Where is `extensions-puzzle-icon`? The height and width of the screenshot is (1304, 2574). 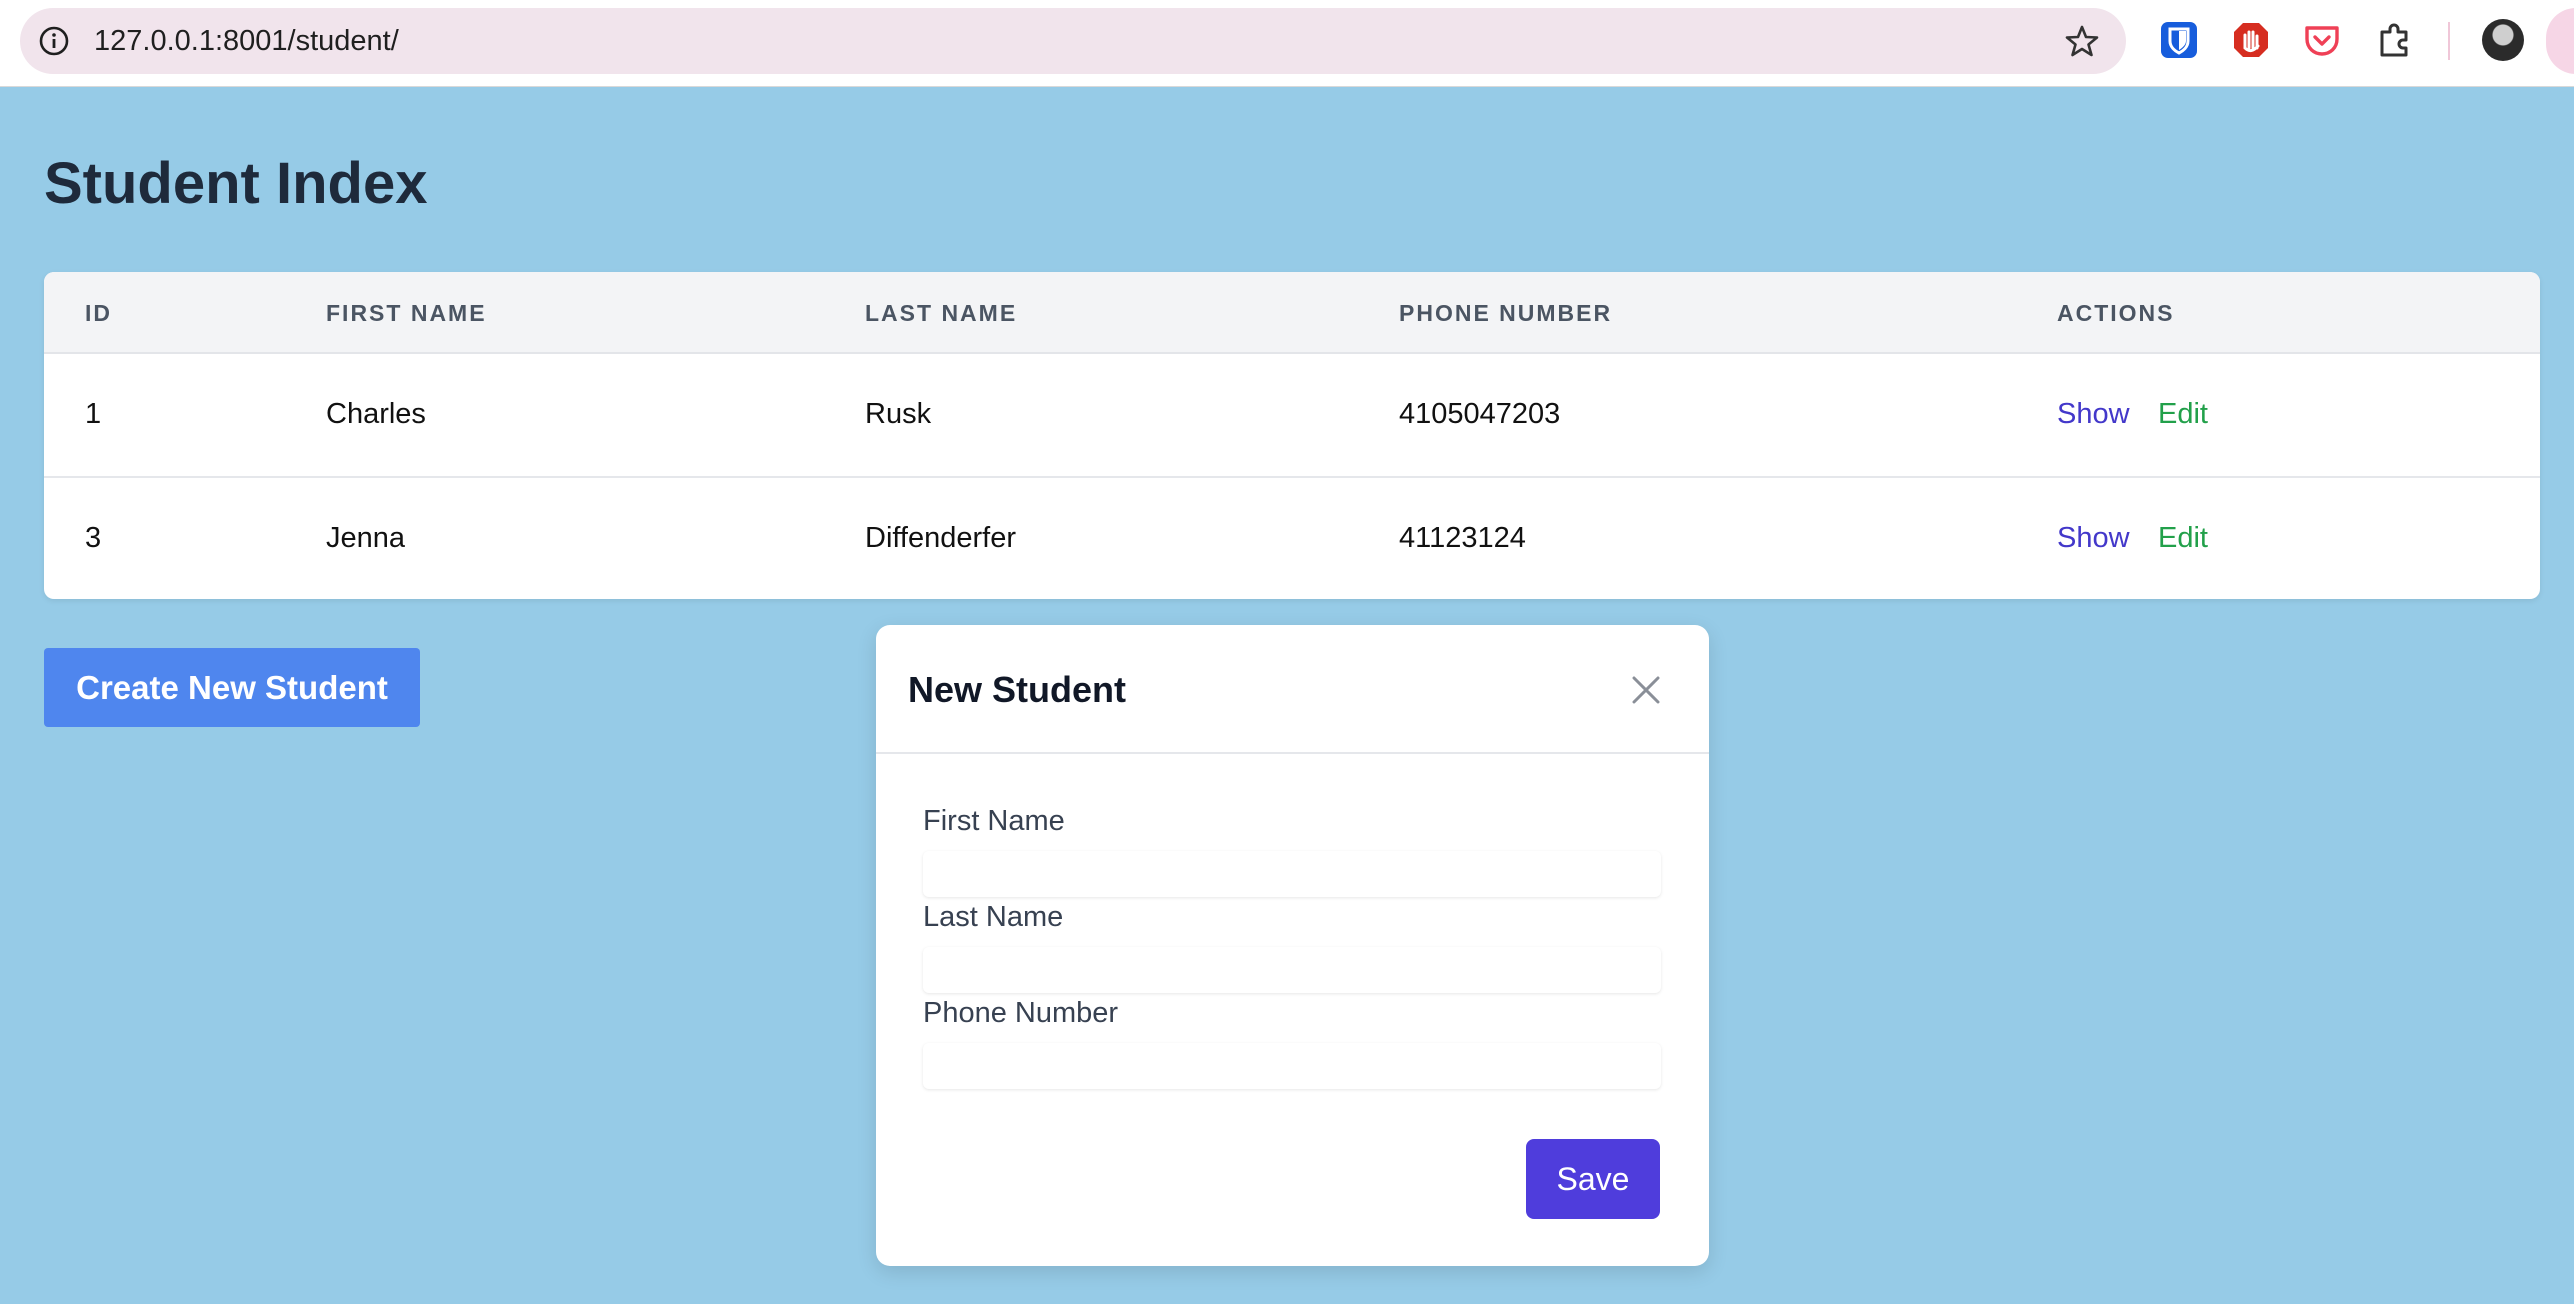 extensions-puzzle-icon is located at coordinates (2395, 40).